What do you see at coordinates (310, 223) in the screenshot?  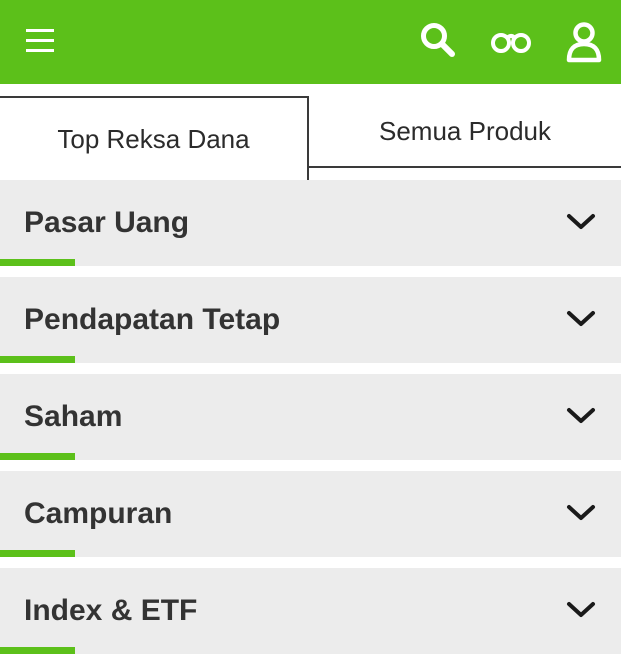 I see `category-pasar-uang: Pasar Uang` at bounding box center [310, 223].